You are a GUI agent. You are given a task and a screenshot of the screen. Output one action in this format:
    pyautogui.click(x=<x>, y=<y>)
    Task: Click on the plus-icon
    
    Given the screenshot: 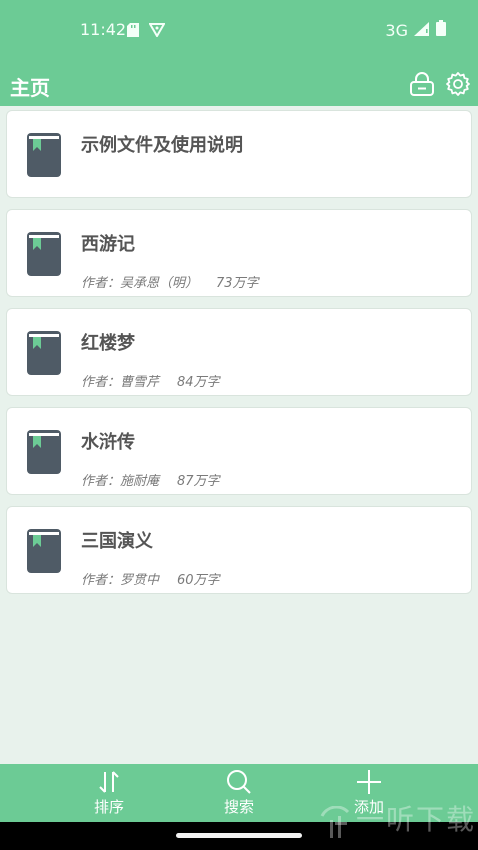 What is the action you would take?
    pyautogui.click(x=369, y=782)
    